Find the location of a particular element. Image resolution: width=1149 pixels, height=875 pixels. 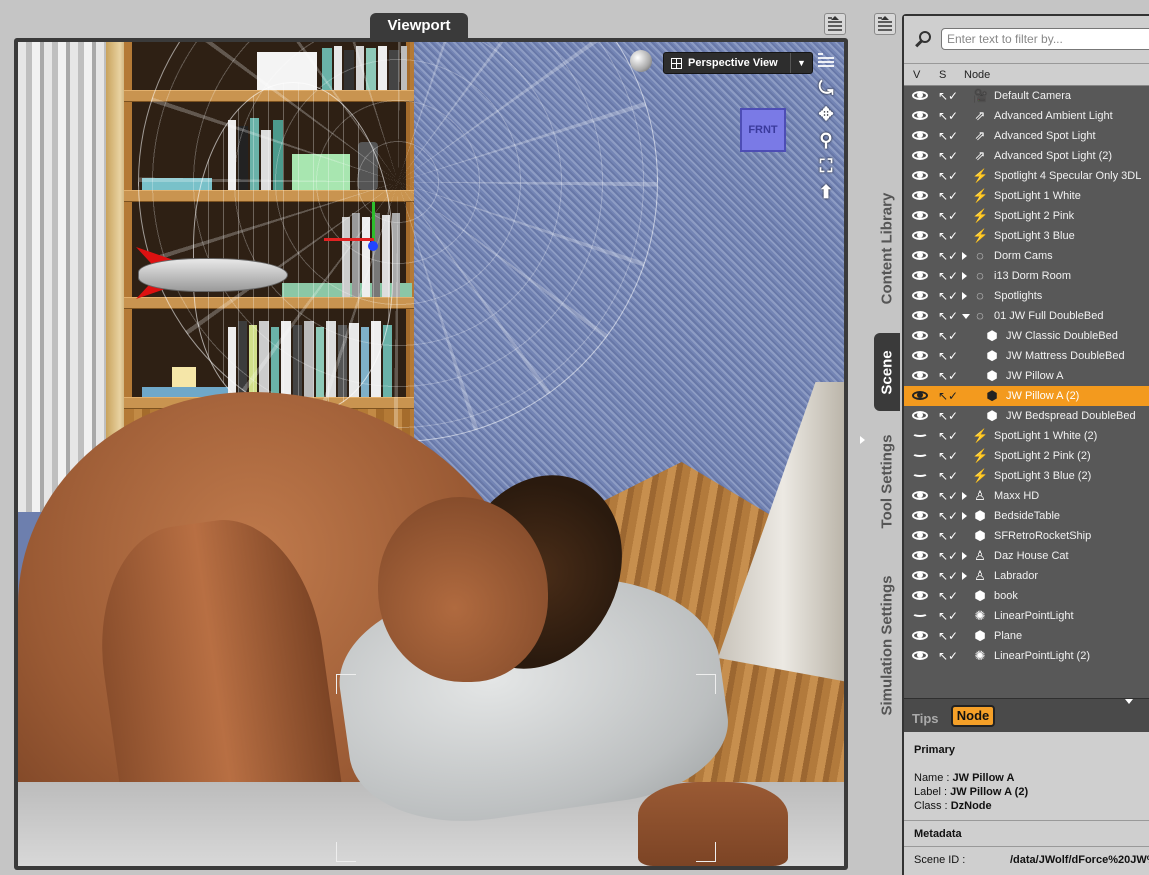

scene-node-row: ↖✓ ⇗ Advanced Spot Light is located at coordinates (1026, 136).